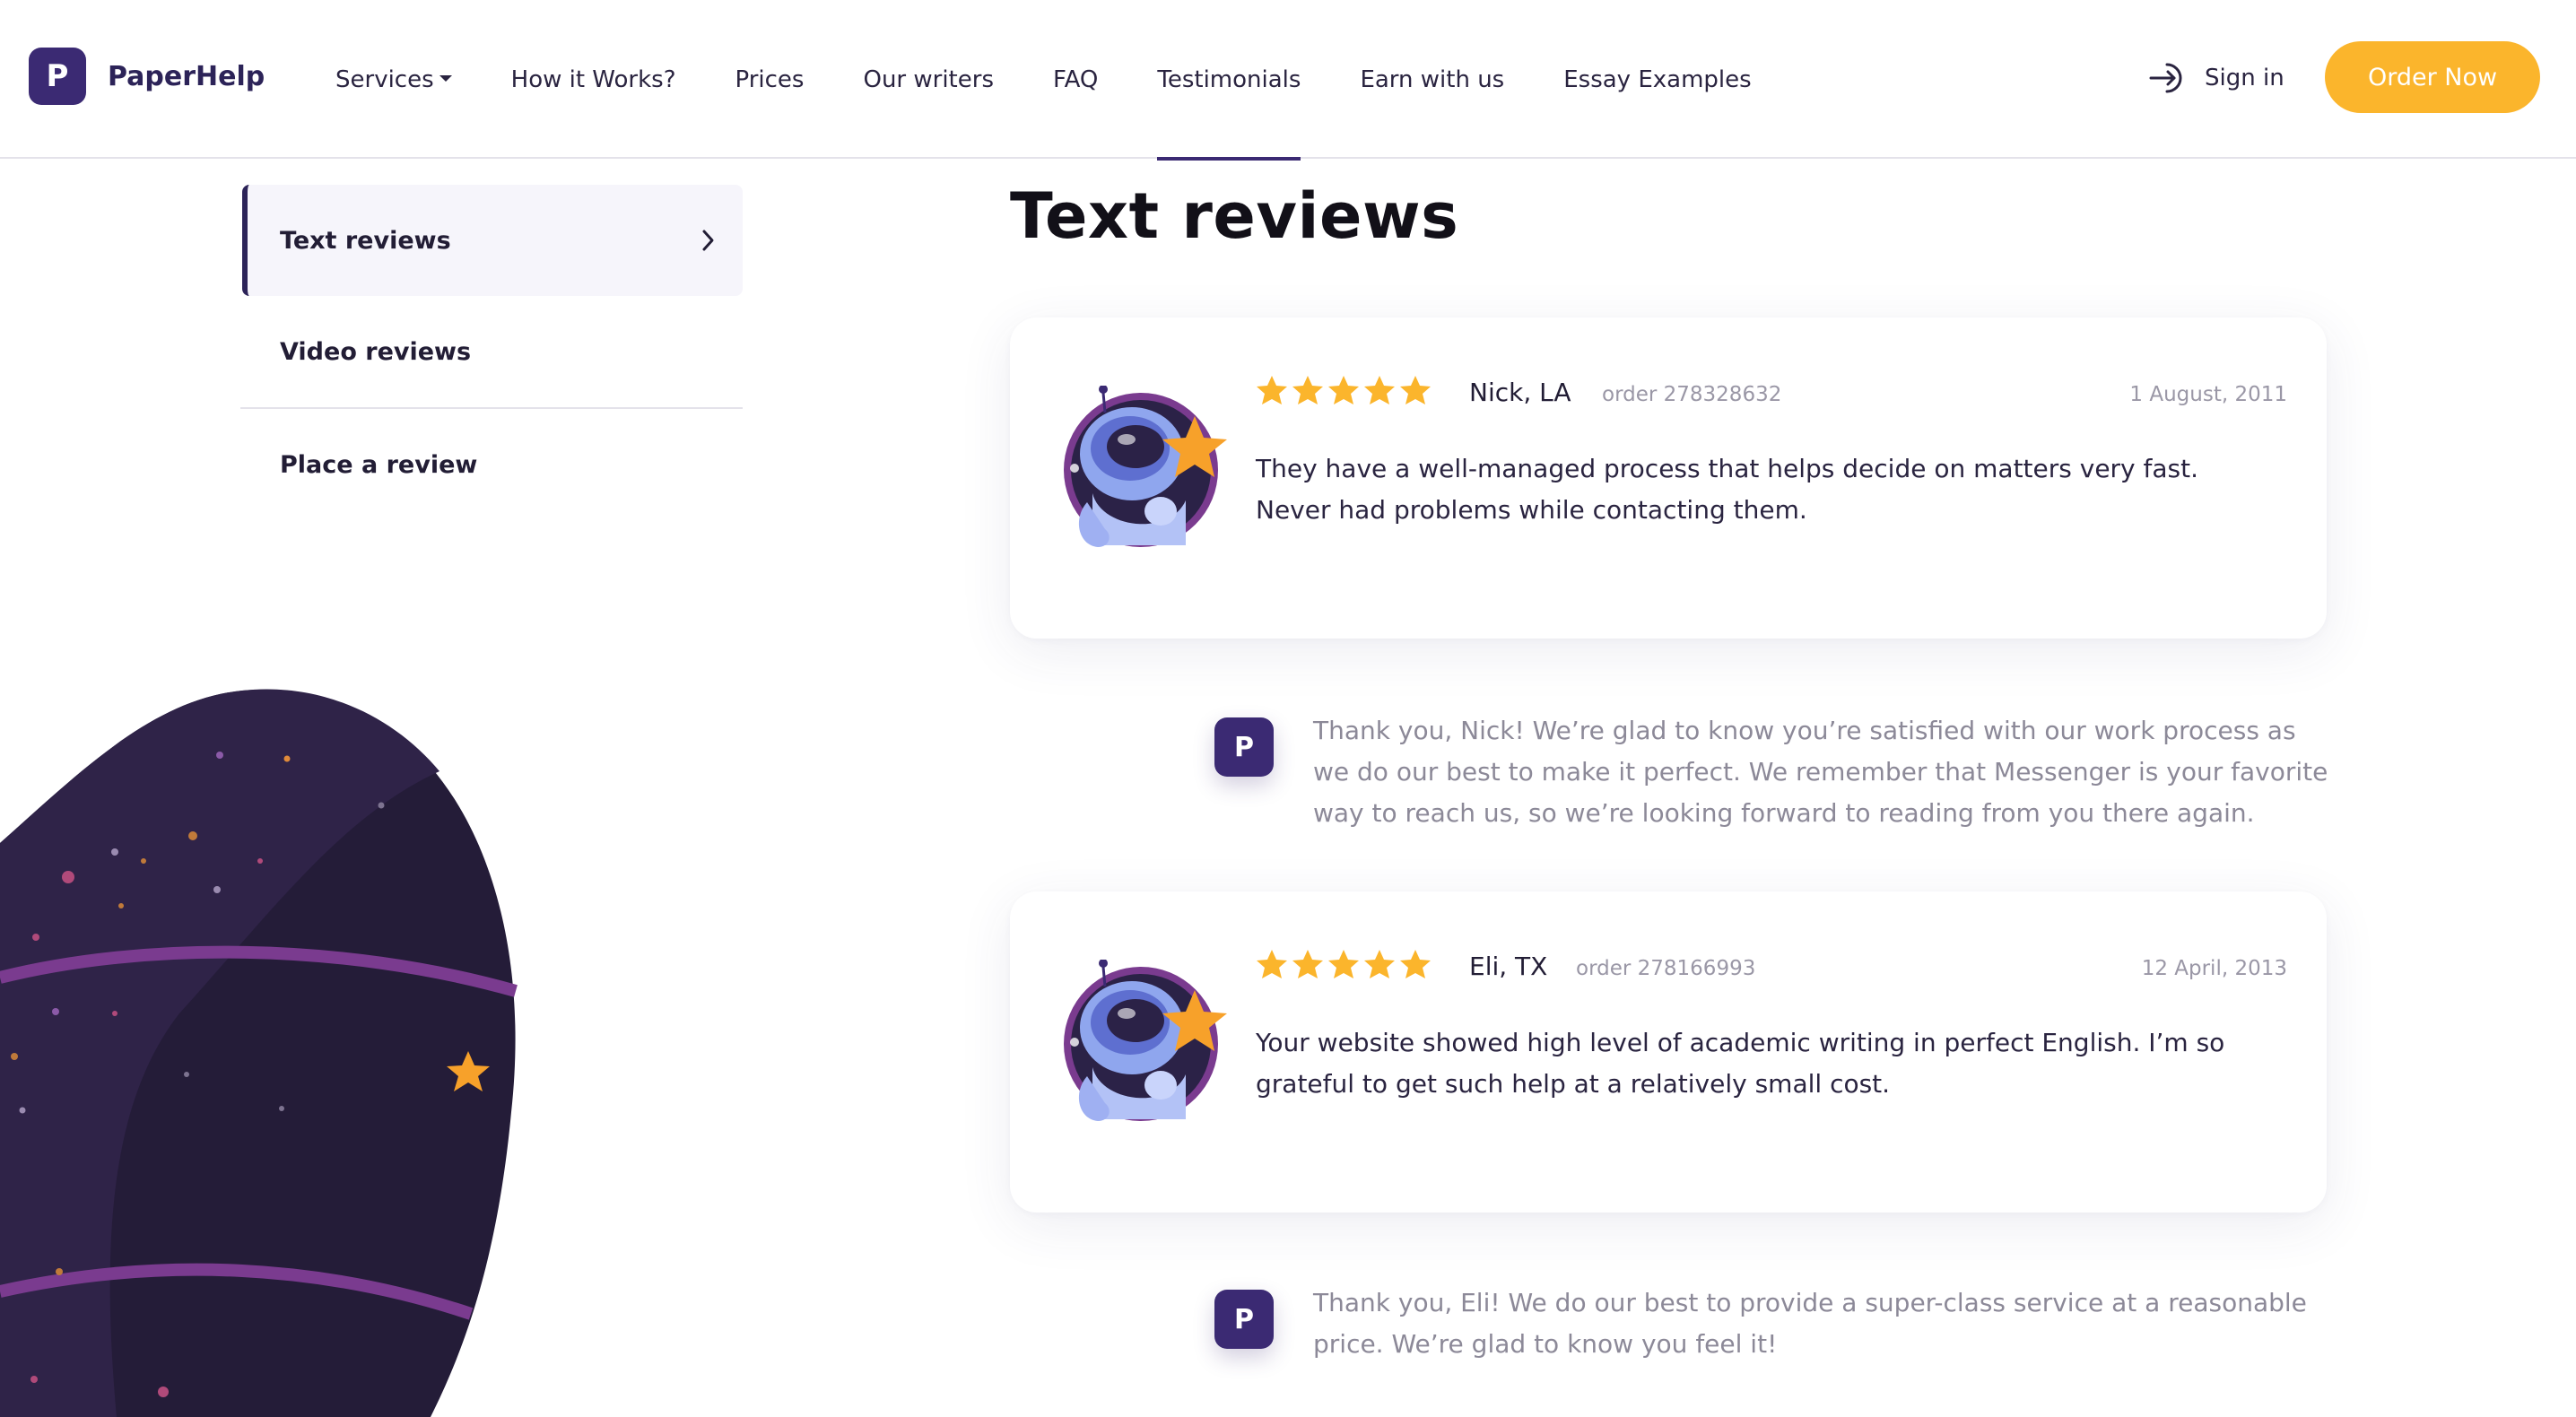 Image resolution: width=2576 pixels, height=1417 pixels. I want to click on sidebar-item-video-reviews: Video reviews, so click(492, 351).